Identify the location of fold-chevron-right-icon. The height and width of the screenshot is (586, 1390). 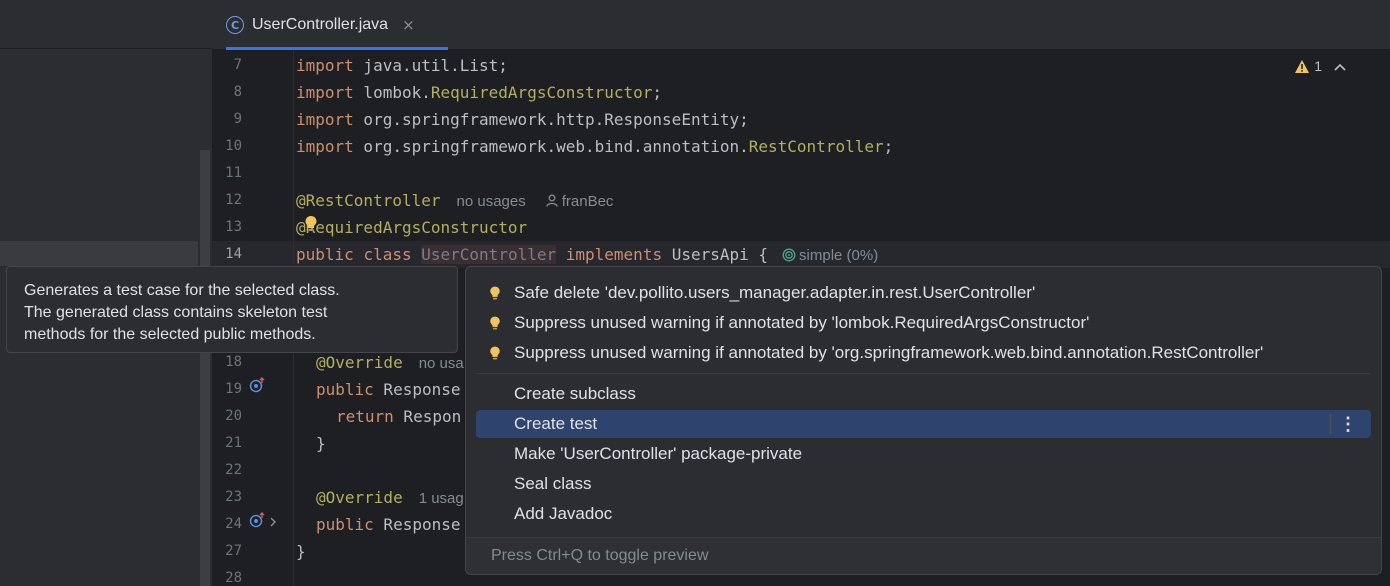
(273, 524).